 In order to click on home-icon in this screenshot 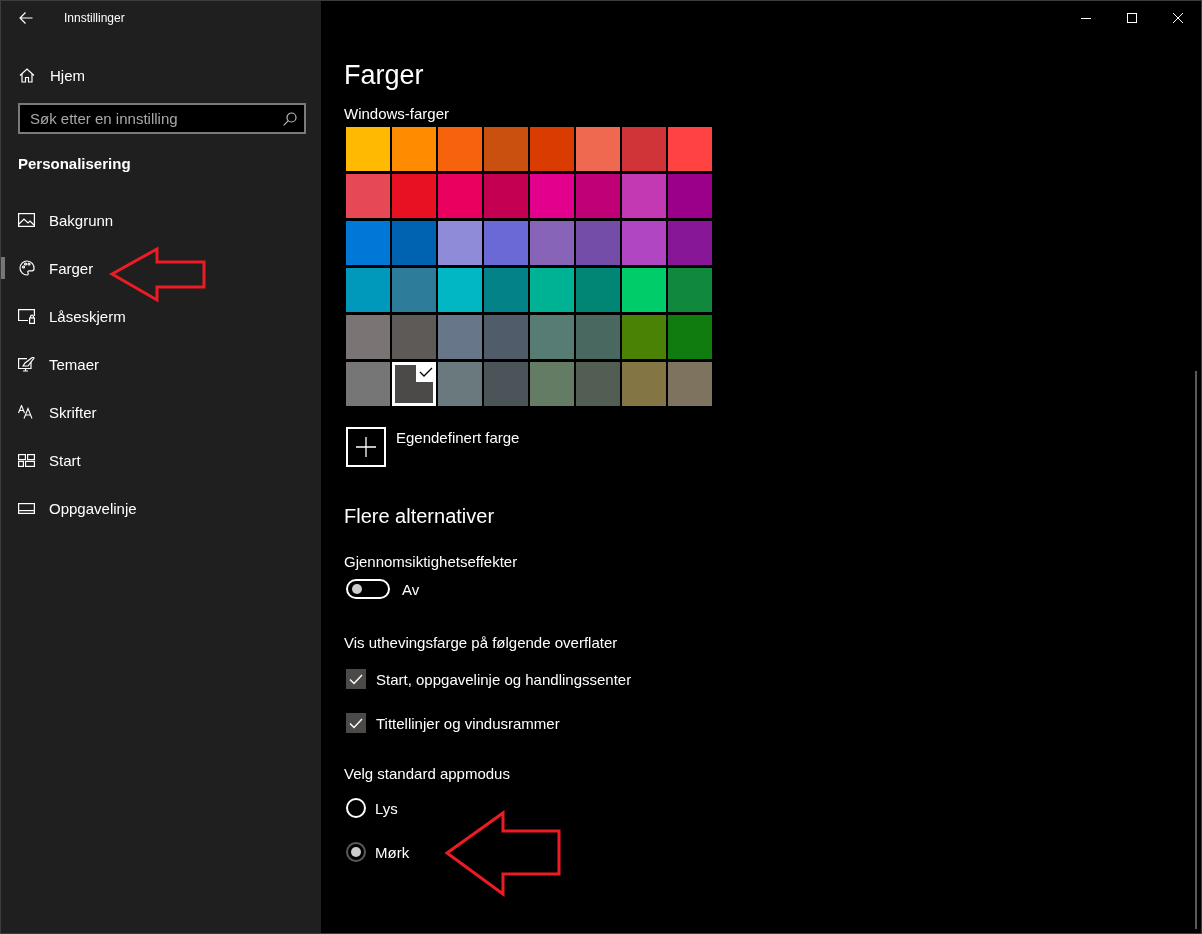, I will do `click(27, 75)`.